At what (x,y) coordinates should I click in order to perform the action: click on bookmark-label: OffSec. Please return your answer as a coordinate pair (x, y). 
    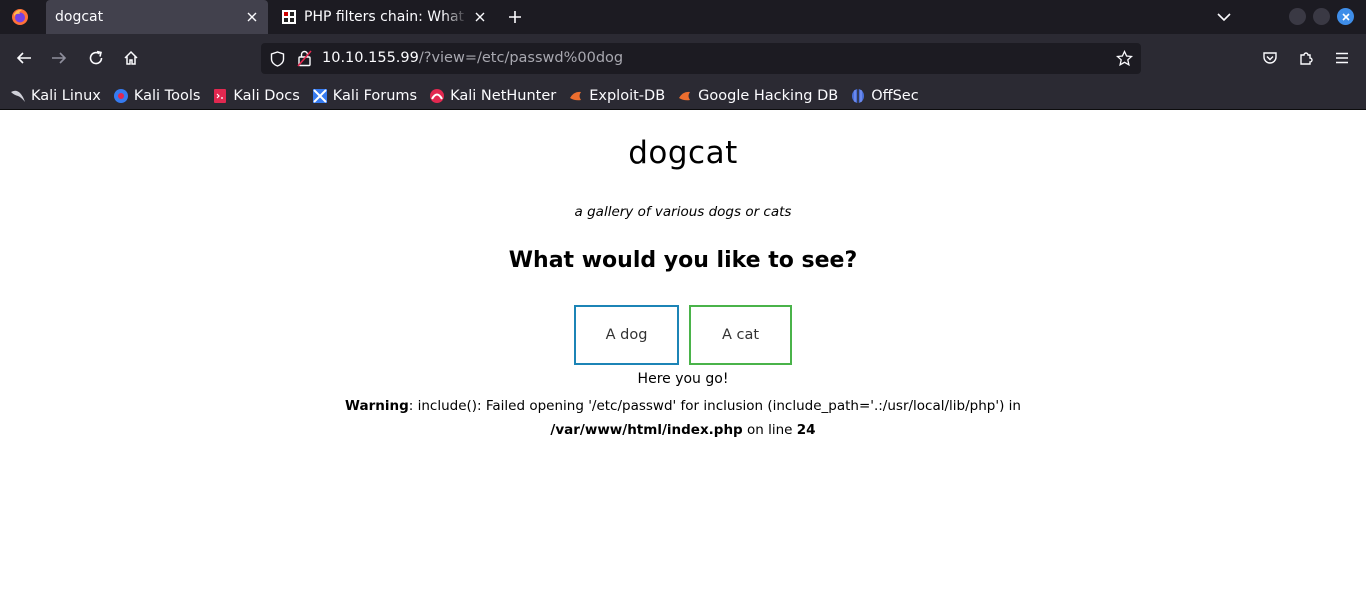
    Looking at the image, I should click on (895, 95).